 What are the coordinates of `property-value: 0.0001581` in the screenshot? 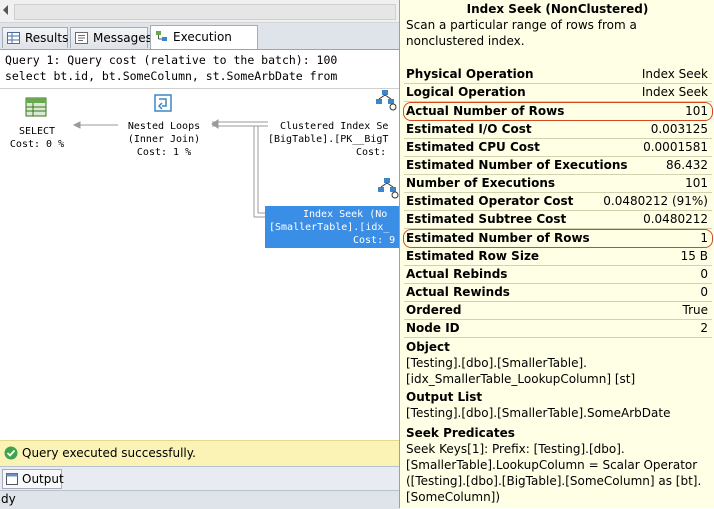 It's located at (675, 147).